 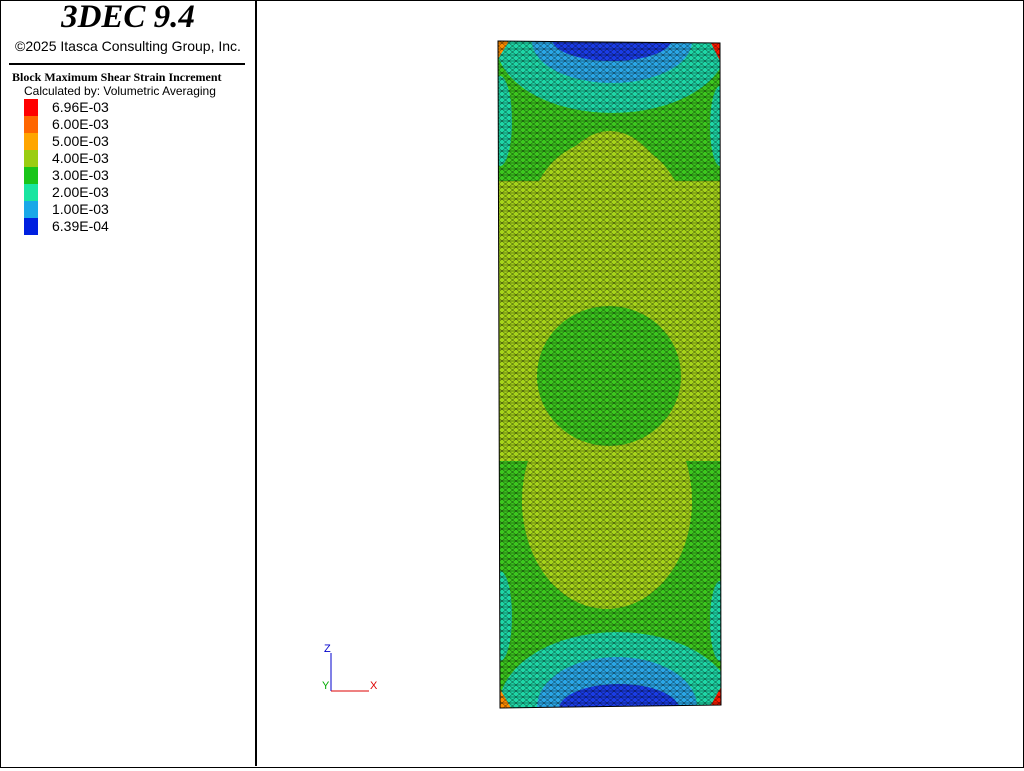 What do you see at coordinates (127, 64) in the screenshot?
I see `legend-divider` at bounding box center [127, 64].